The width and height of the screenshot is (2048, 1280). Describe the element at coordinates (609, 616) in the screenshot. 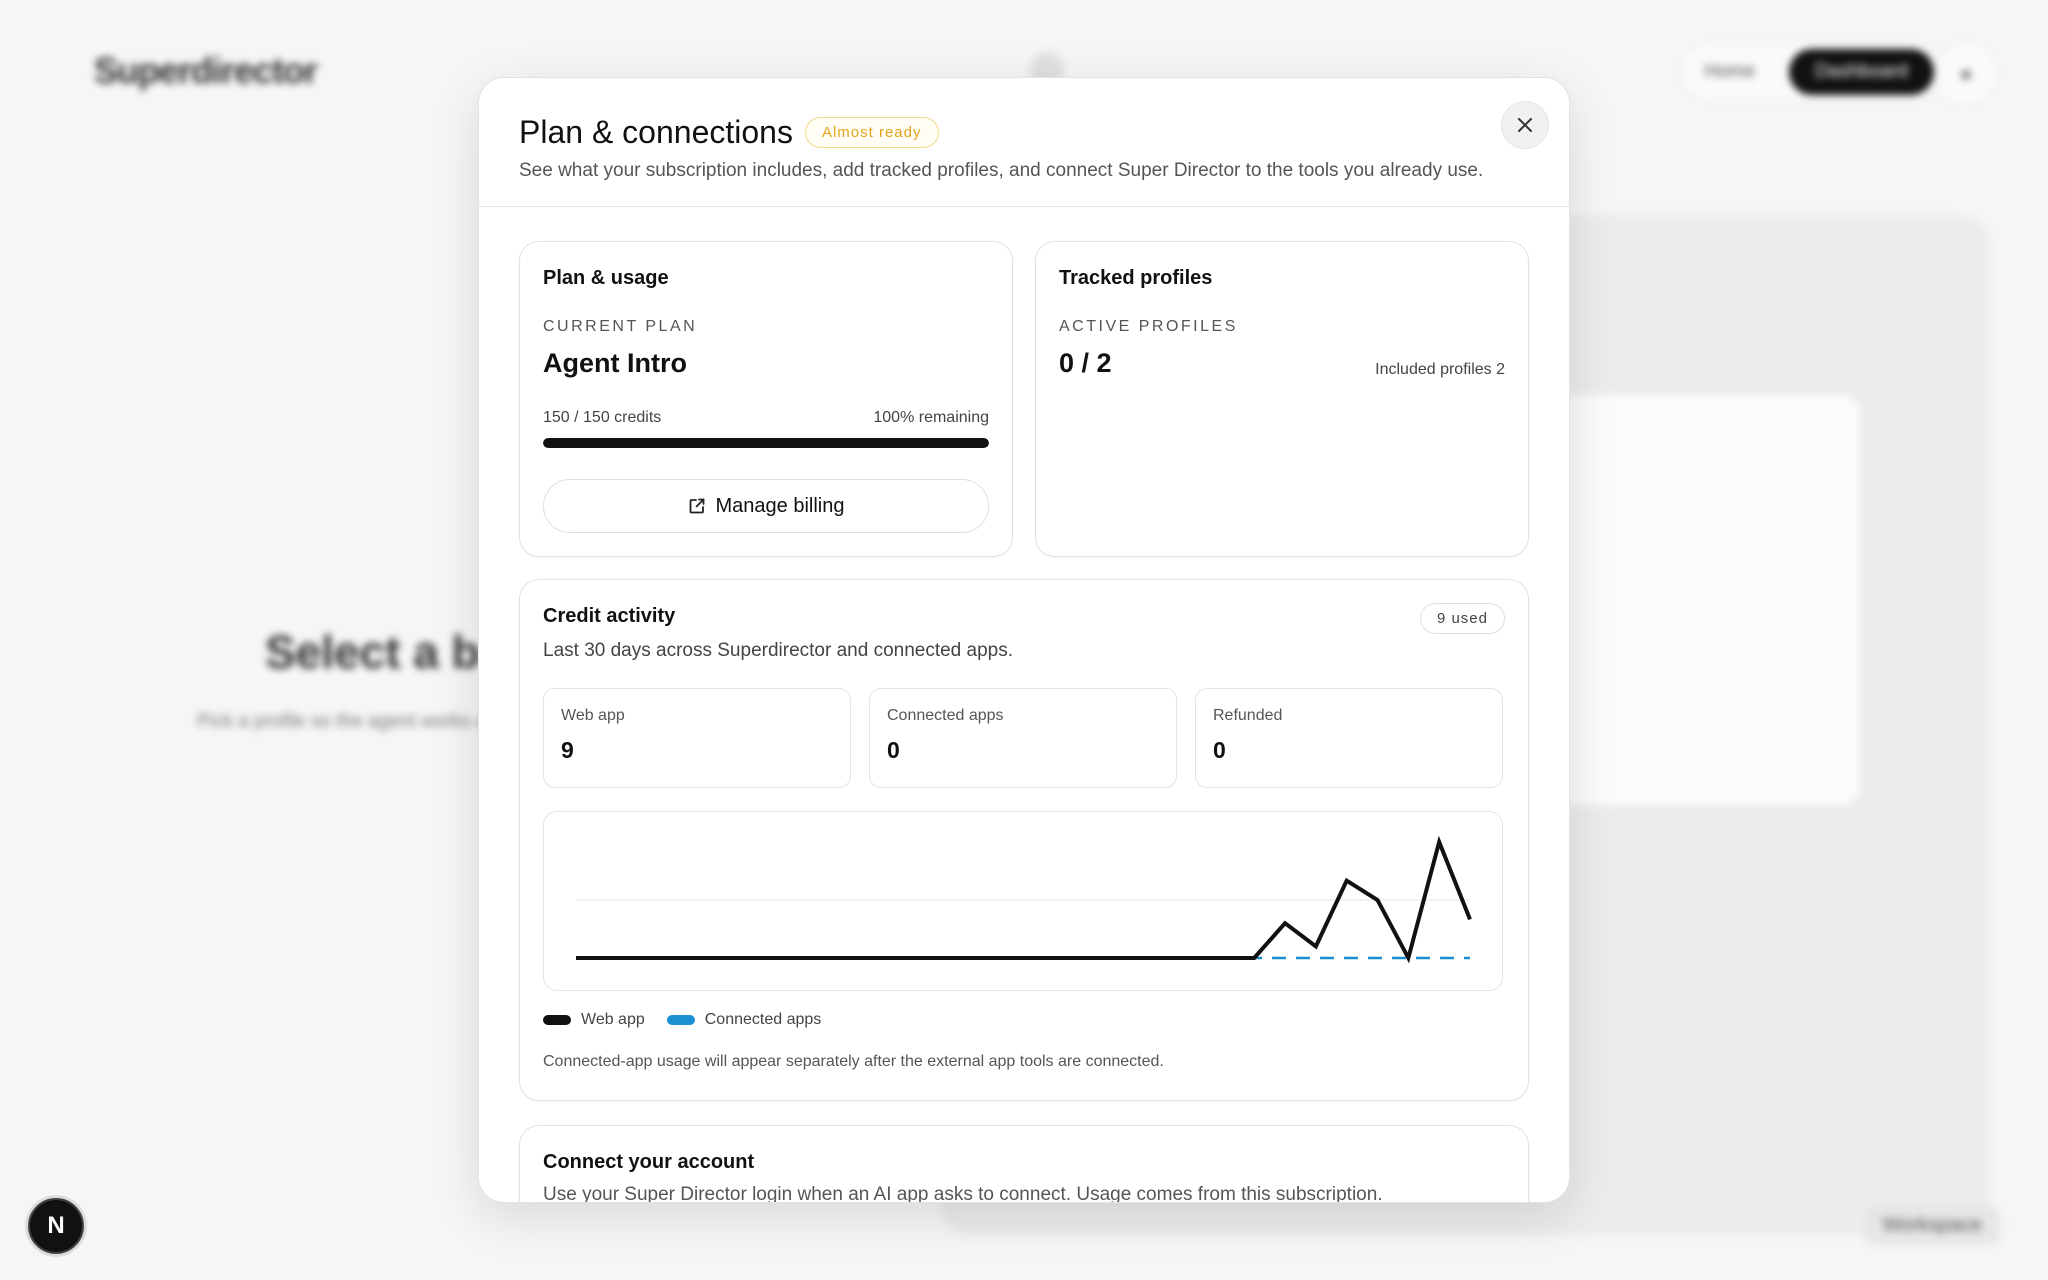

I see `activity-card-title: Credit activity` at that location.